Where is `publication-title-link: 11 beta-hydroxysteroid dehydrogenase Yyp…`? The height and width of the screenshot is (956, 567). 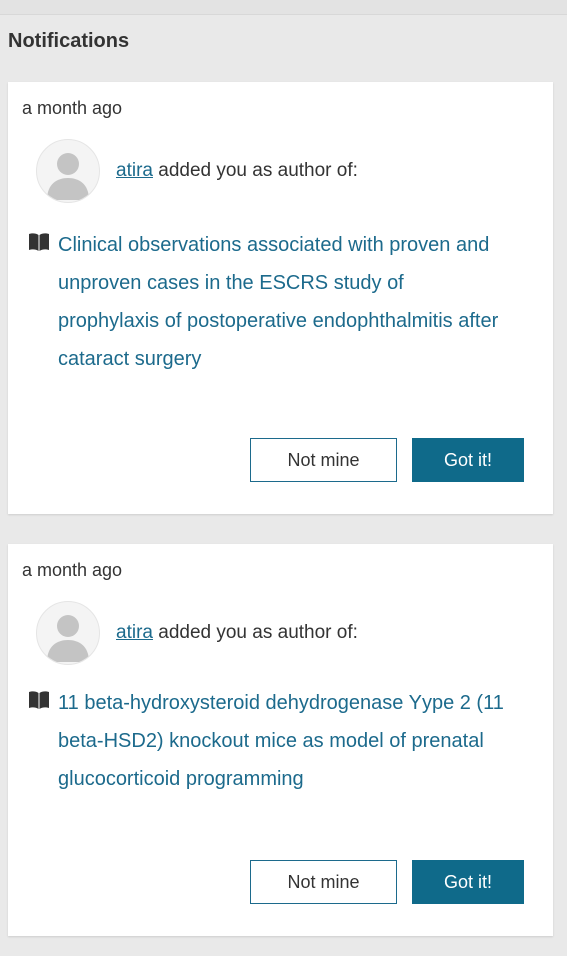
publication-title-link: 11 beta-hydroxysteroid dehydrogenase Yyp… is located at coordinates (283, 741).